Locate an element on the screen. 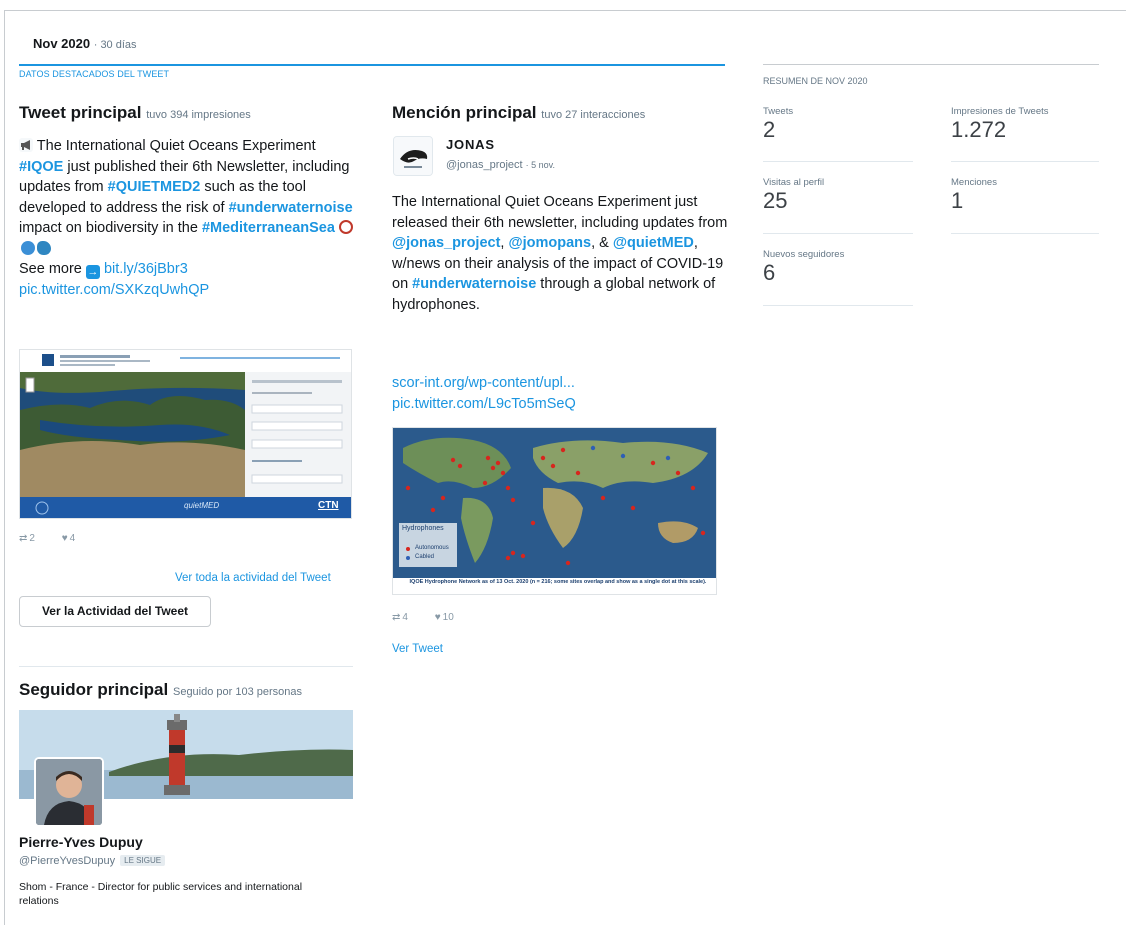  map-footer-brand: CTN is located at coordinates (328, 505).